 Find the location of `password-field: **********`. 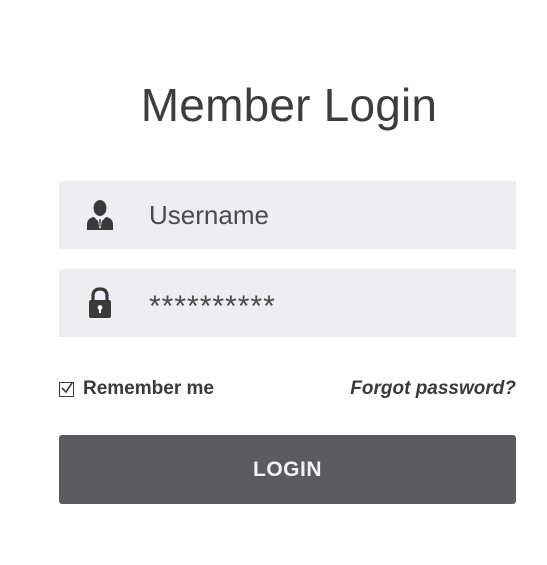

password-field: ********** is located at coordinates (287, 303).